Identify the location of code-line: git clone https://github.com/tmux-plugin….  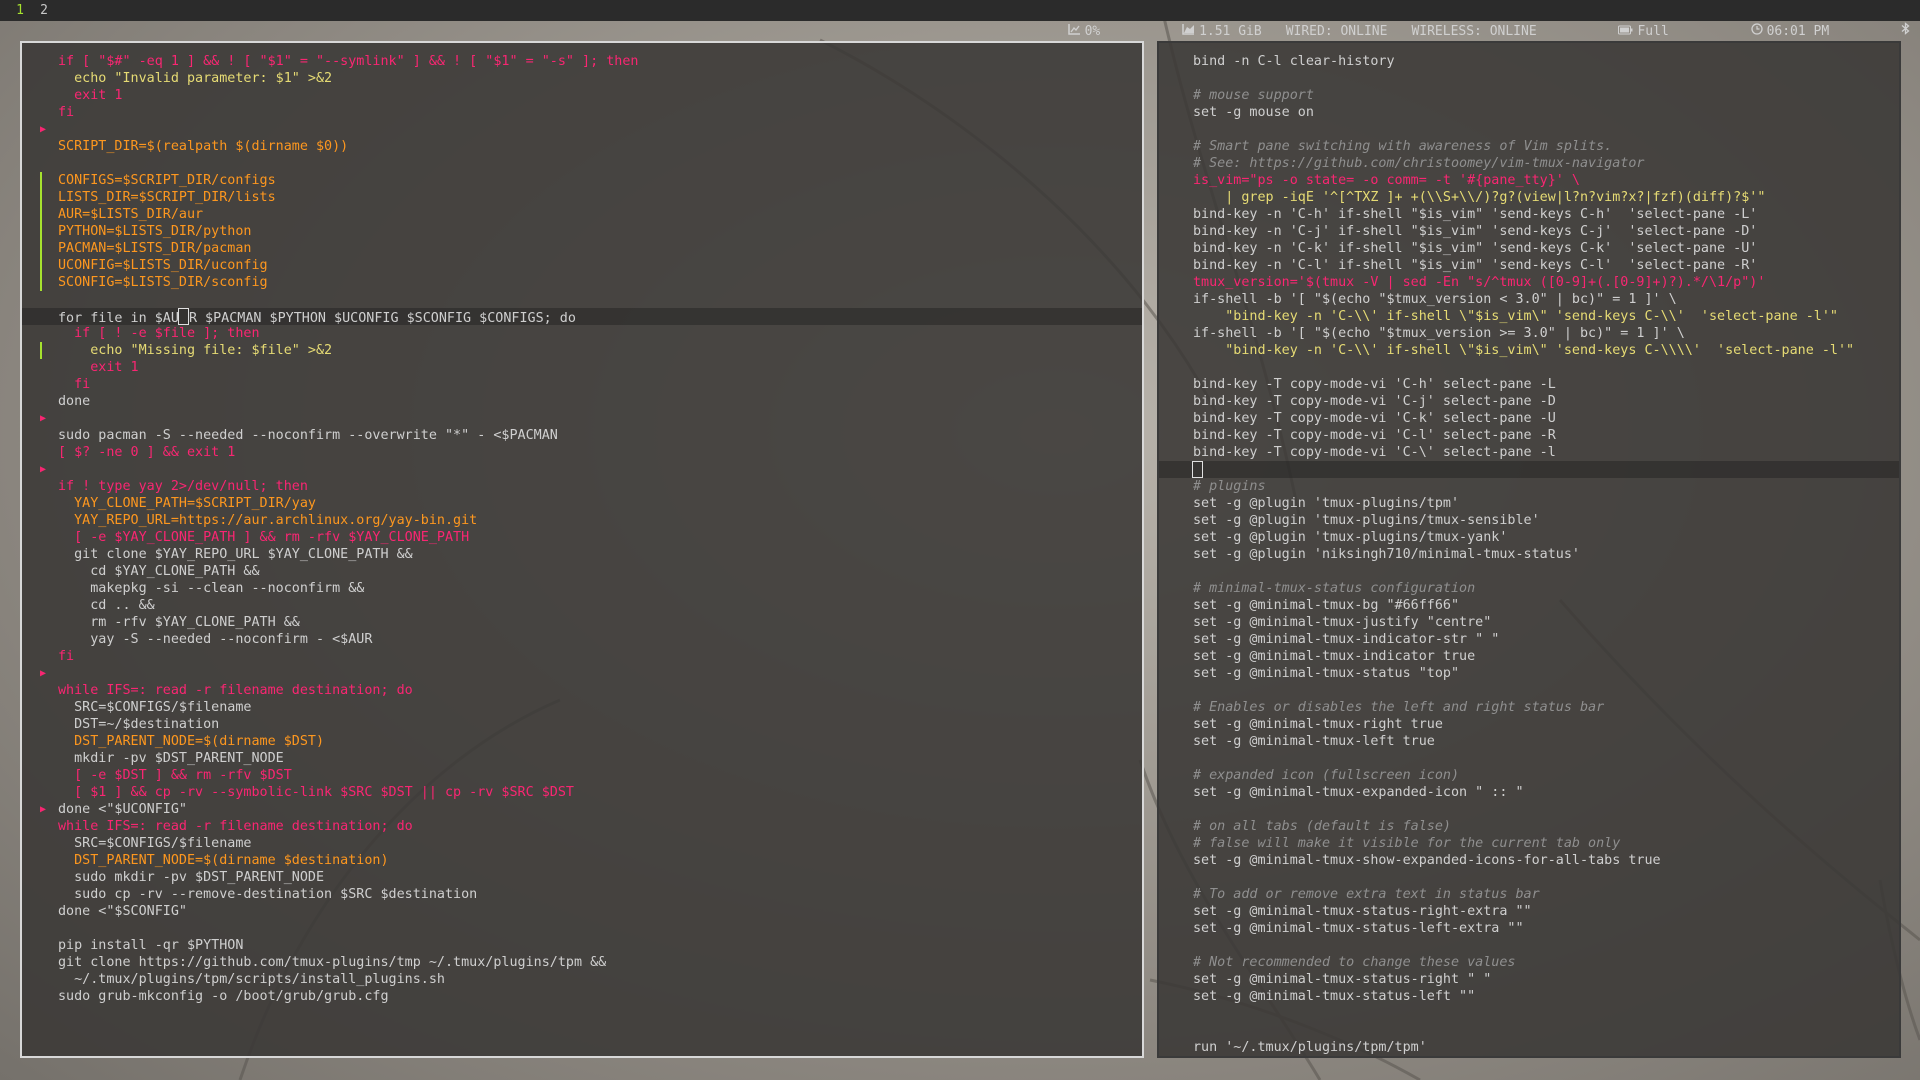
(582, 962).